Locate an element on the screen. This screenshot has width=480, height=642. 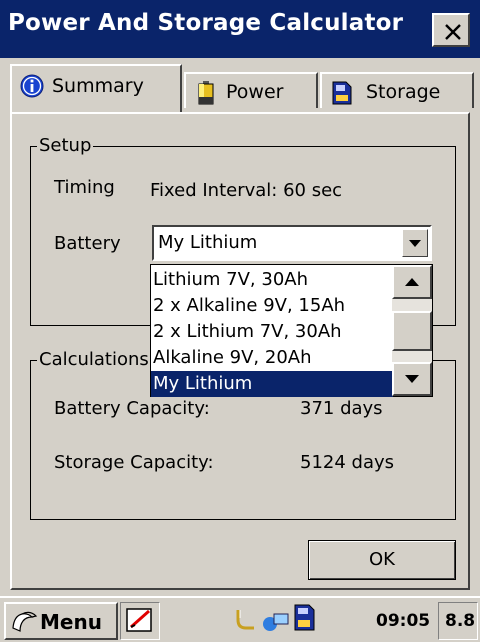
timing-label: Timing is located at coordinates (84, 187).